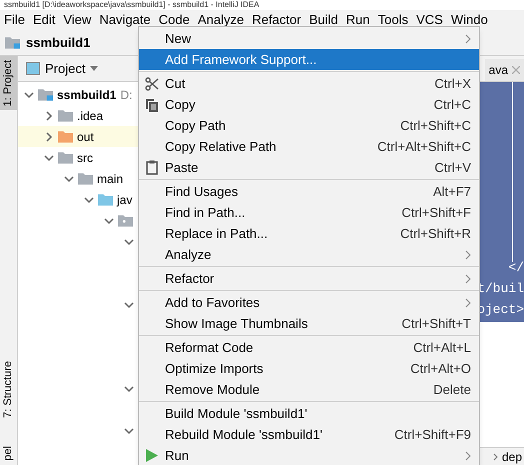 This screenshot has height=465, width=524. What do you see at coordinates (429, 20) in the screenshot?
I see `menu-item: VCS` at bounding box center [429, 20].